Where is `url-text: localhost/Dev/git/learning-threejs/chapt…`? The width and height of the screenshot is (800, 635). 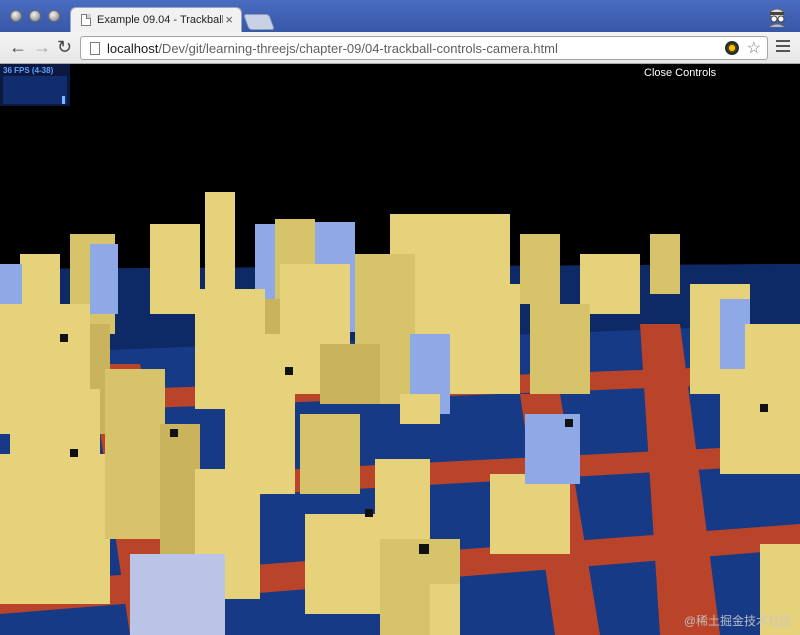
url-text: localhost/Dev/git/learning-threejs/chapt… is located at coordinates (332, 48).